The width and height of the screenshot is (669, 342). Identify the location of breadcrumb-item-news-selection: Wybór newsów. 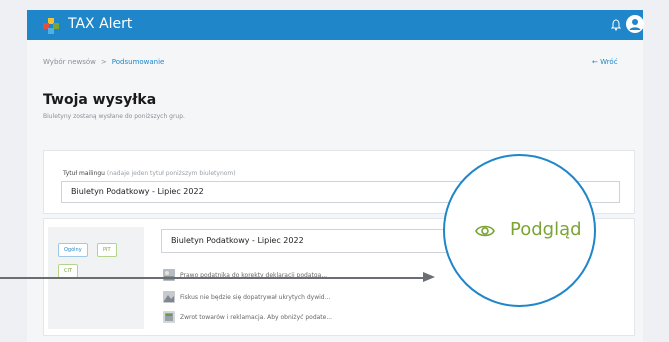
(69, 62).